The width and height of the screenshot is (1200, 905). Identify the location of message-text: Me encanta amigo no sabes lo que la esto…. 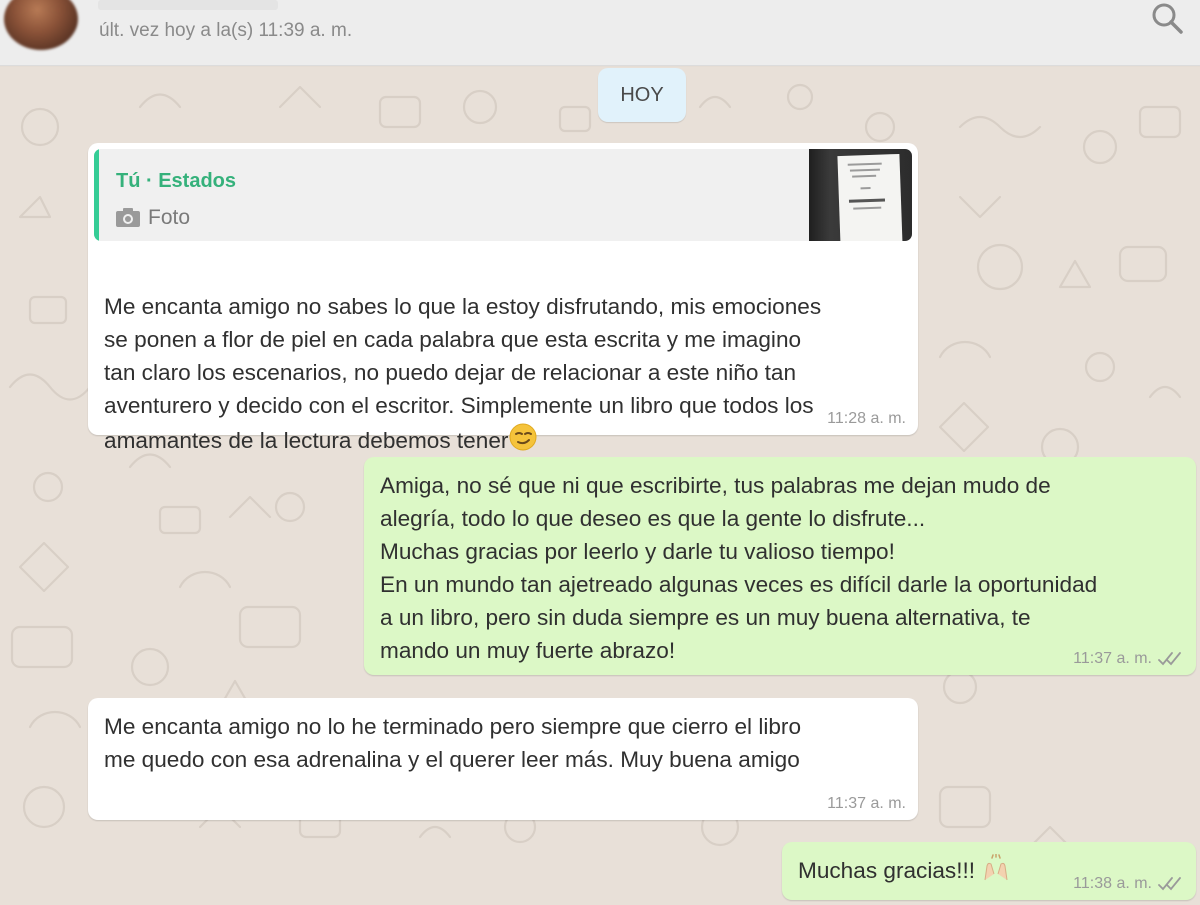
(504, 357).